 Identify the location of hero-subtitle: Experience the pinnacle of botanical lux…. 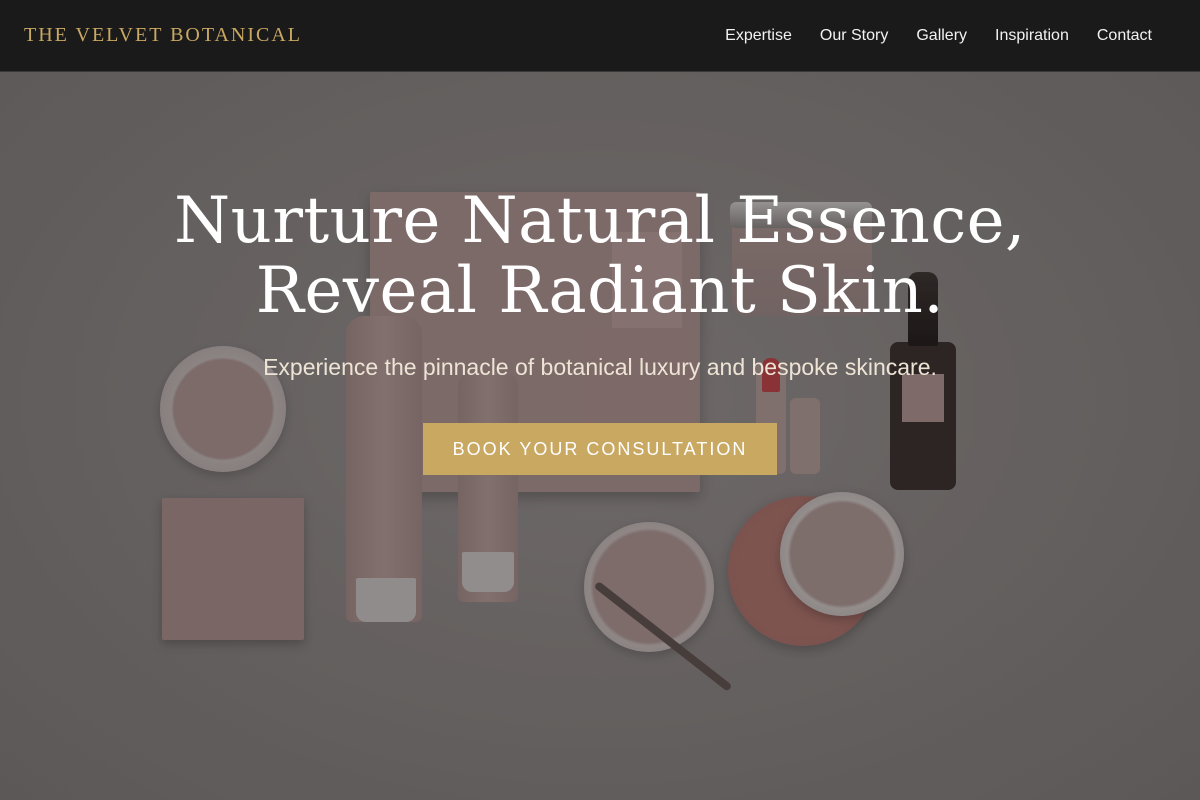
(600, 367).